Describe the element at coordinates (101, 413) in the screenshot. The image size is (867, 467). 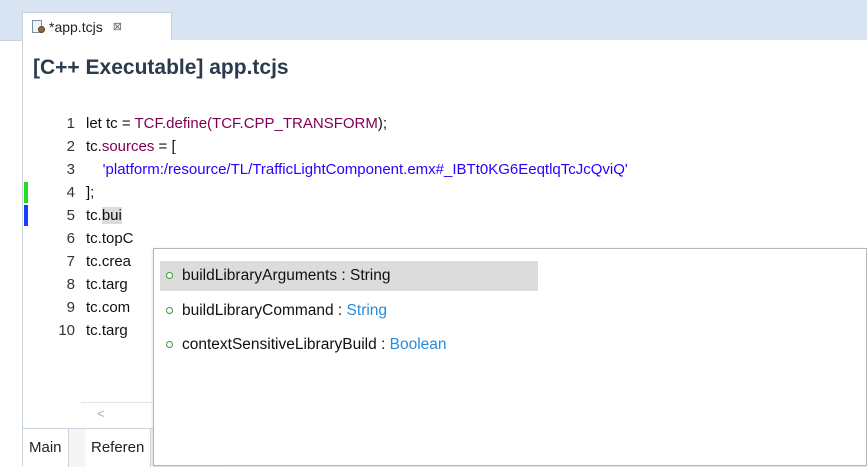
I see `scroll-left-icon: <` at that location.